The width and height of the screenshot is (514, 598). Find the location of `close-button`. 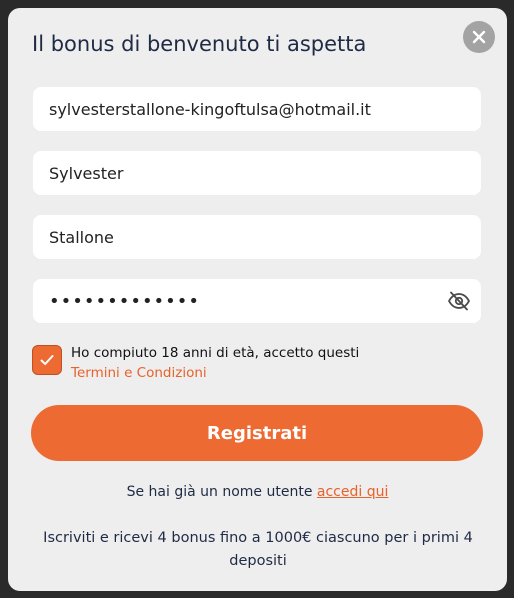

close-button is located at coordinates (479, 37).